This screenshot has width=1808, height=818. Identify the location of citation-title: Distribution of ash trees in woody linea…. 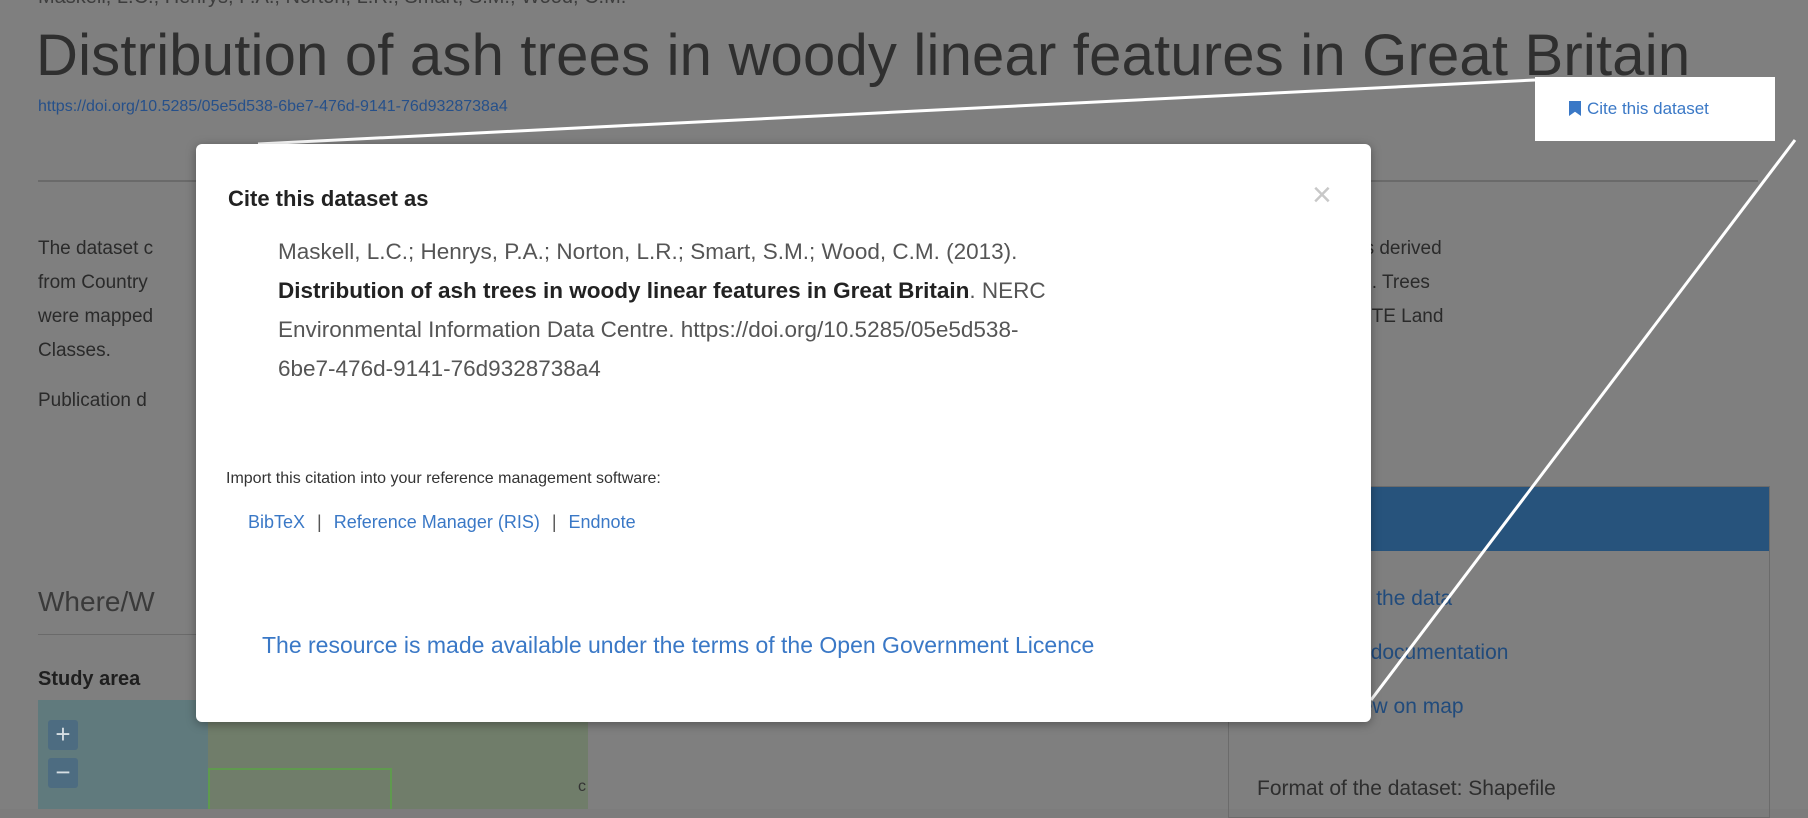
(624, 290).